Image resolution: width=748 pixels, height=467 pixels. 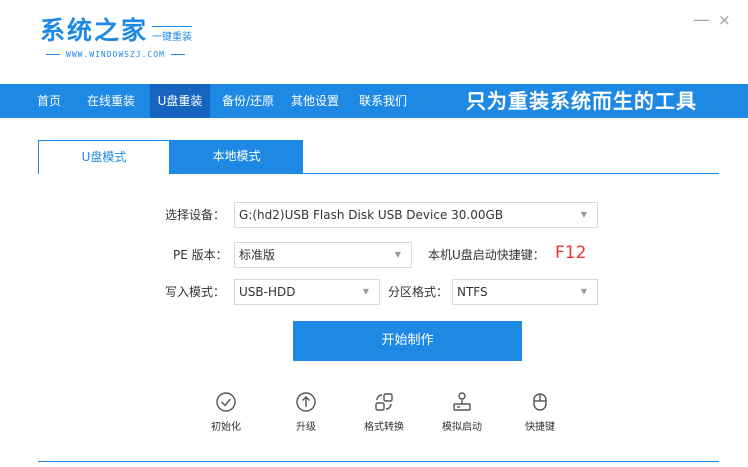 What do you see at coordinates (195, 215) in the screenshot?
I see `device-label: 选择设备：` at bounding box center [195, 215].